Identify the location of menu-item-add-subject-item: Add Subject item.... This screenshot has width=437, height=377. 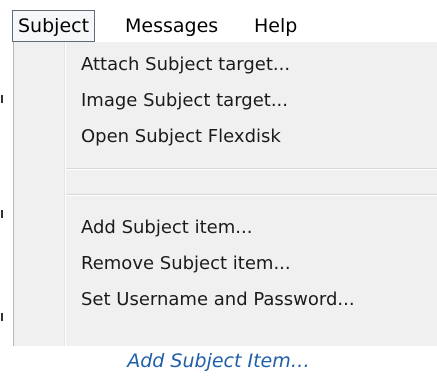
(166, 228).